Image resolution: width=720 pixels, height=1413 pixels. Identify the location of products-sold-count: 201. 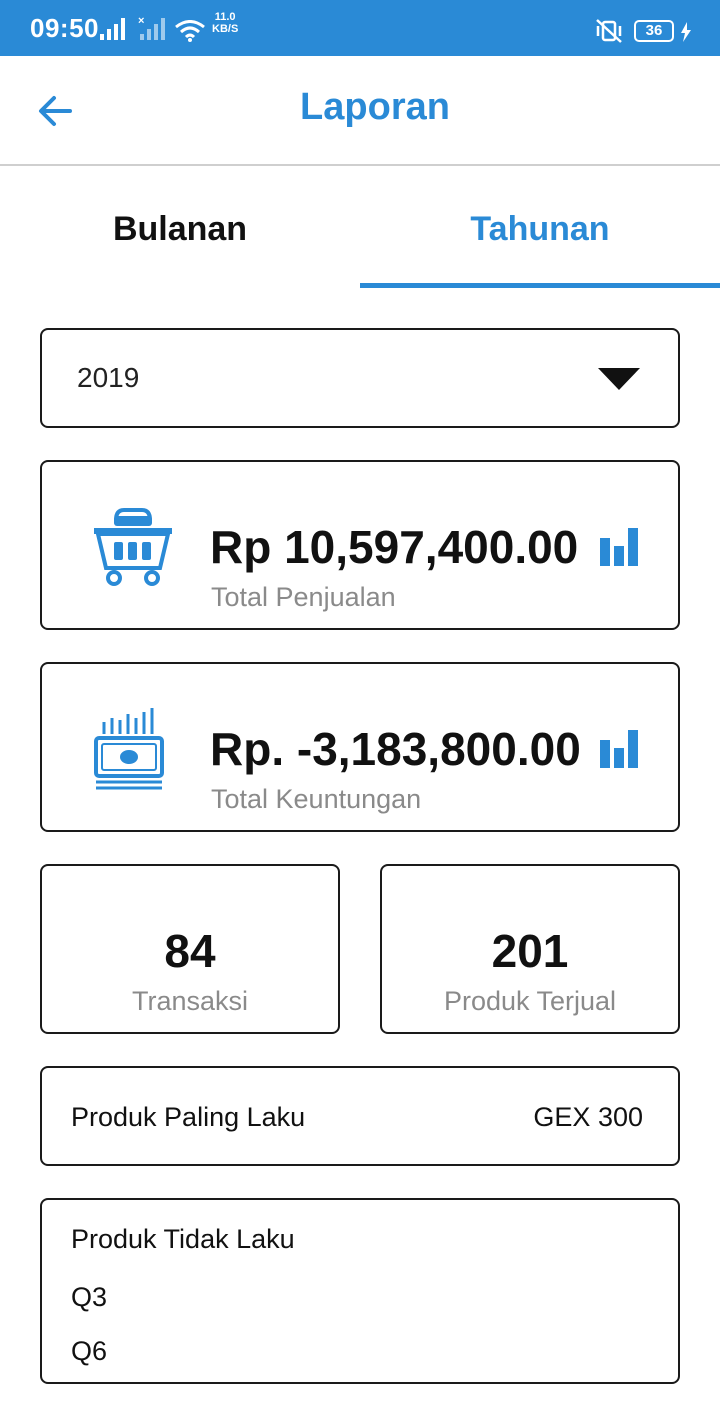
(530, 951).